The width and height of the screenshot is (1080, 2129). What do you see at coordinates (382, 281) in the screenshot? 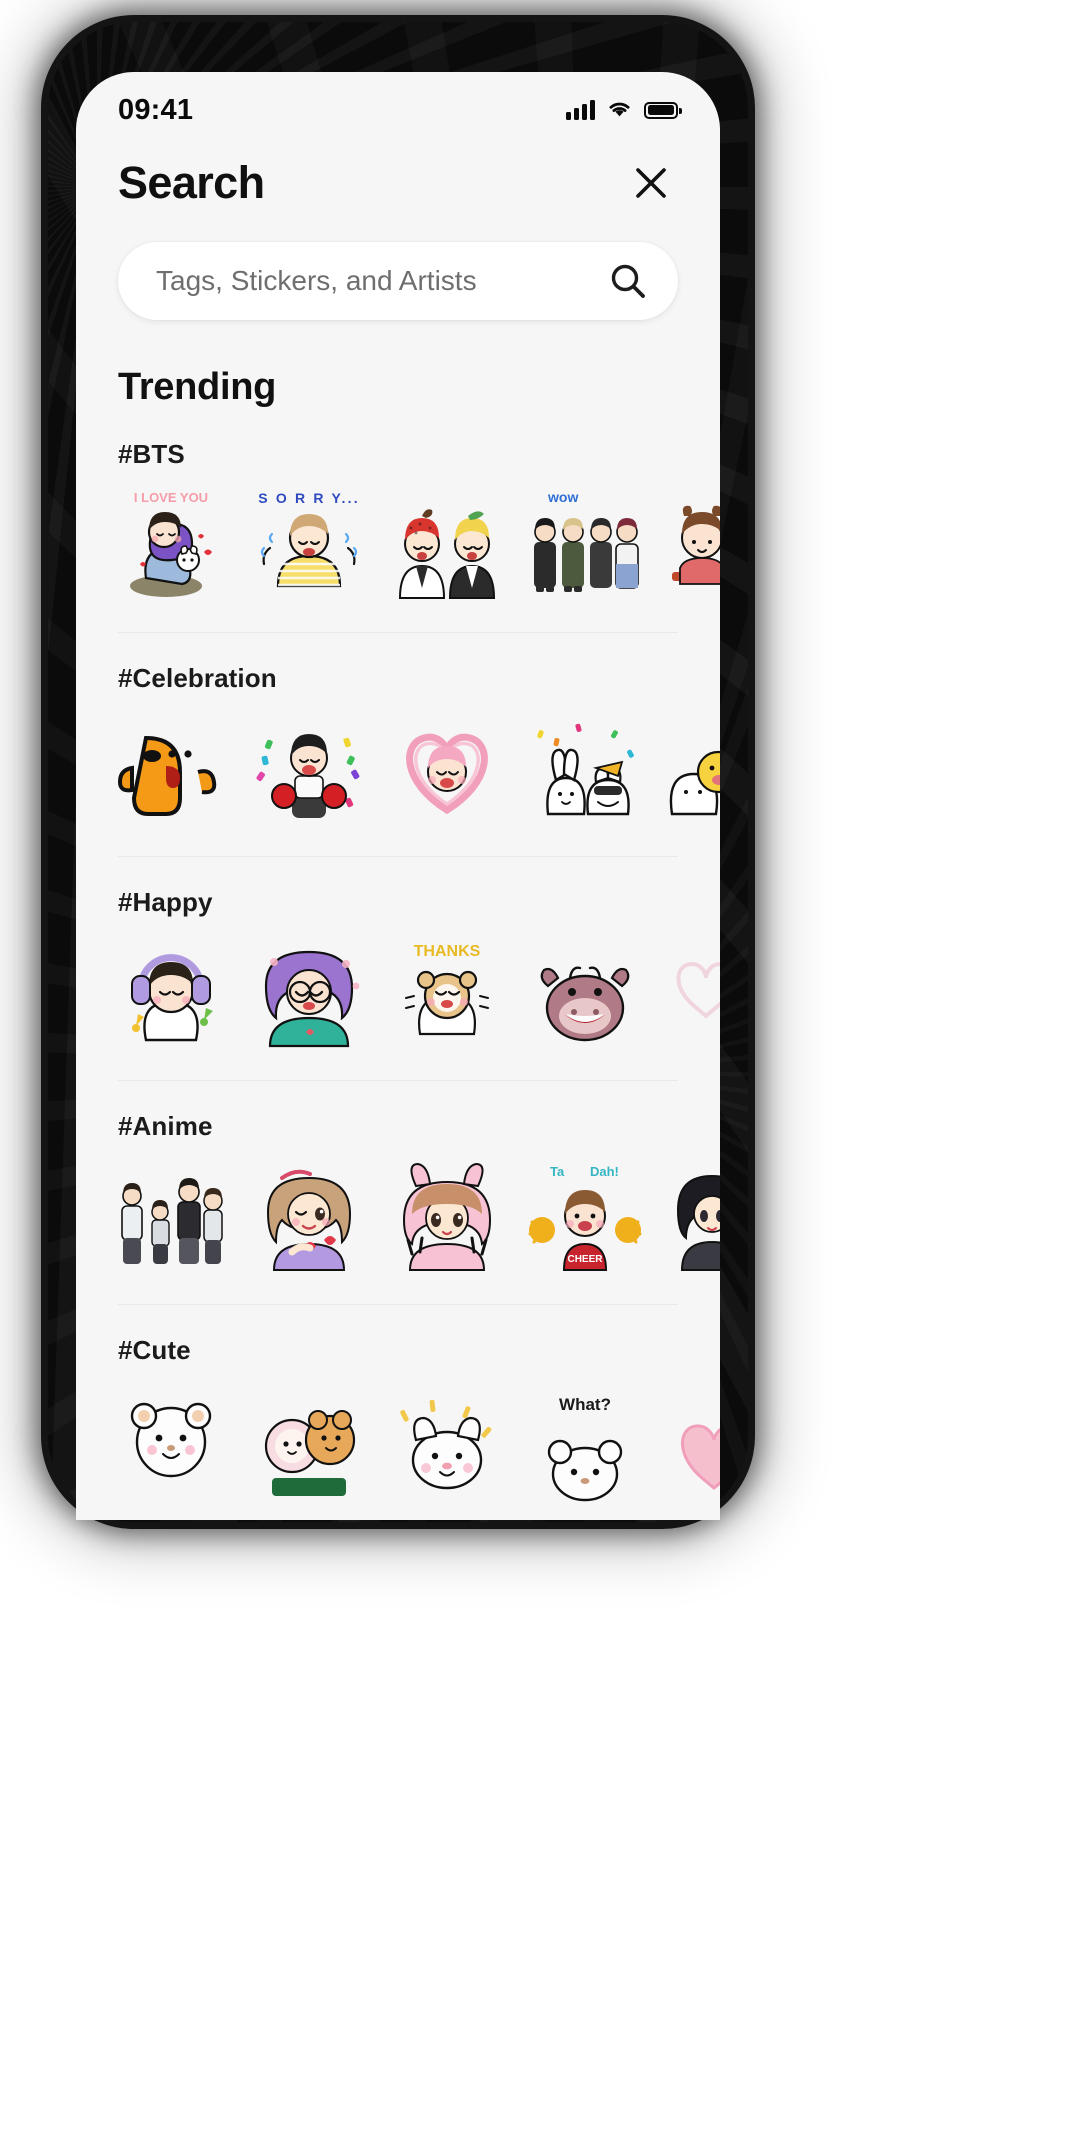
I see `search-input` at bounding box center [382, 281].